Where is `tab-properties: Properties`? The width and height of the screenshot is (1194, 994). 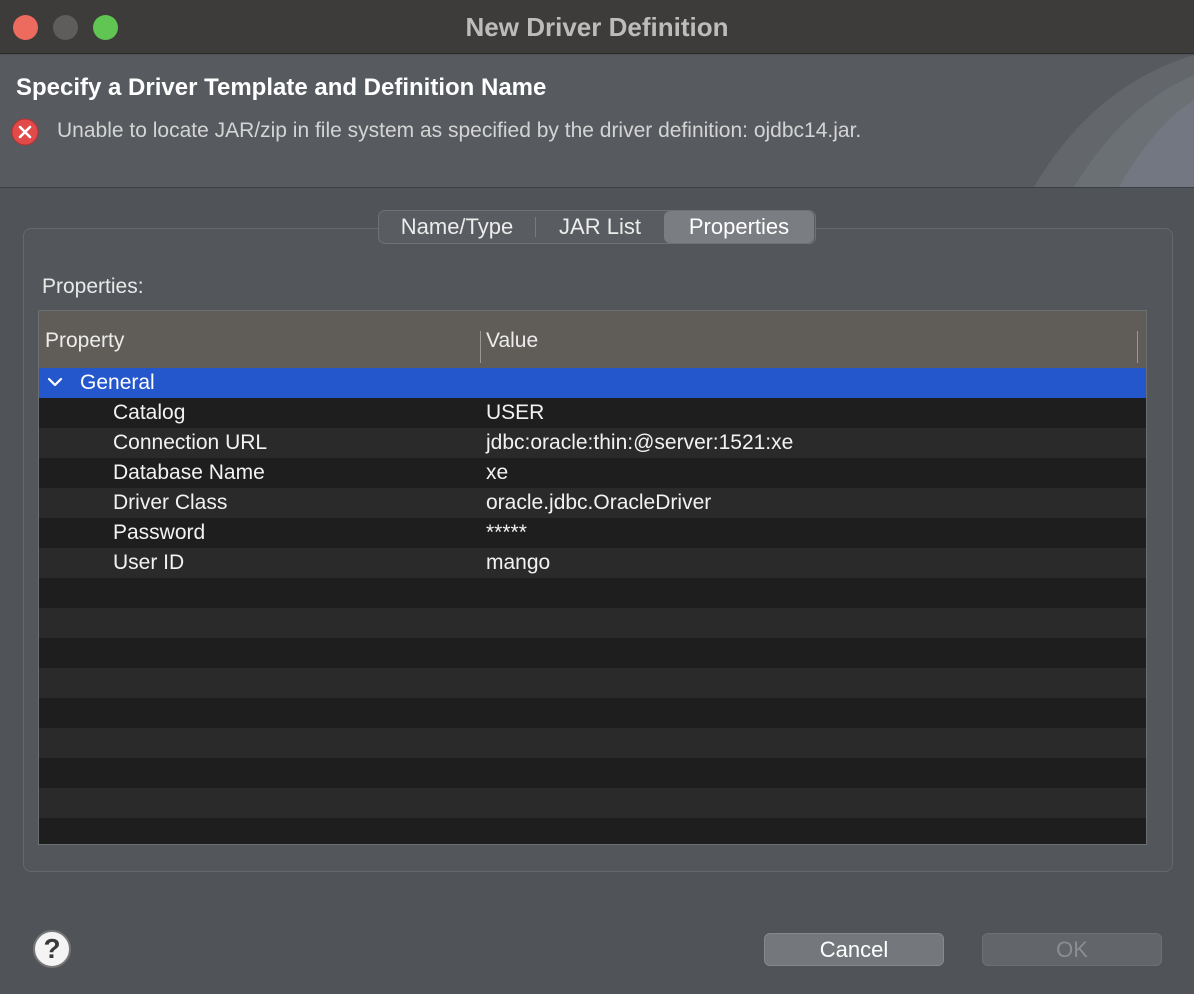
tab-properties: Properties is located at coordinates (739, 227).